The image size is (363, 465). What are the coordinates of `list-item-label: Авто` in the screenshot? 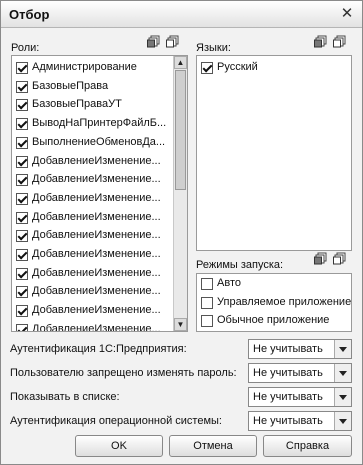 It's located at (229, 283).